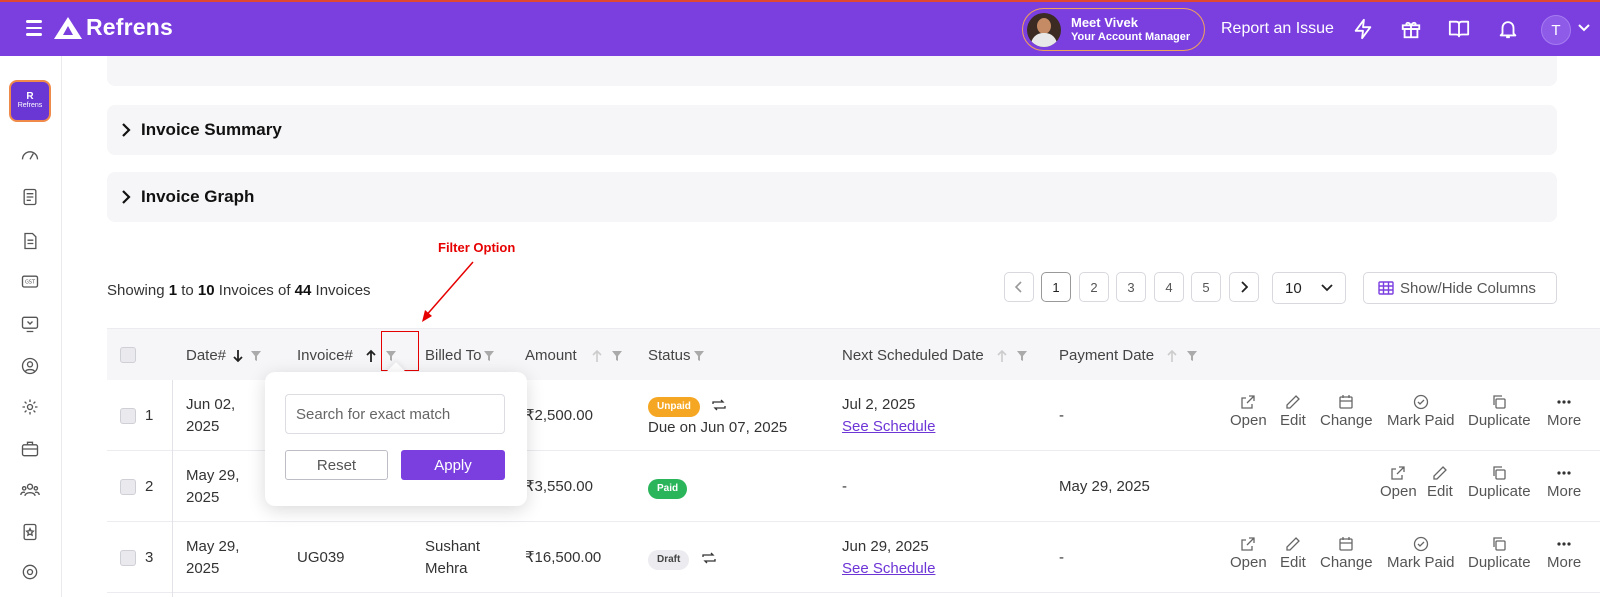 The height and width of the screenshot is (597, 1600). What do you see at coordinates (844, 486) in the screenshot?
I see `next-scheduled-date: -` at bounding box center [844, 486].